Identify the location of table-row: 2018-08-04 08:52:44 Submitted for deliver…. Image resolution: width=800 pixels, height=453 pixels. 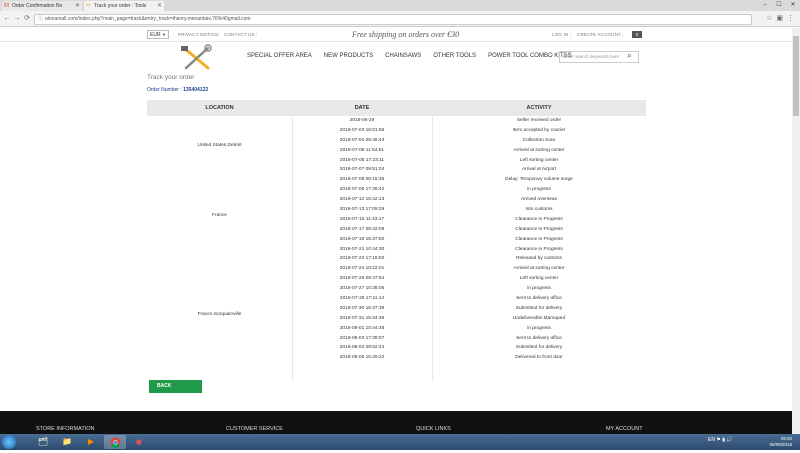
(396, 348).